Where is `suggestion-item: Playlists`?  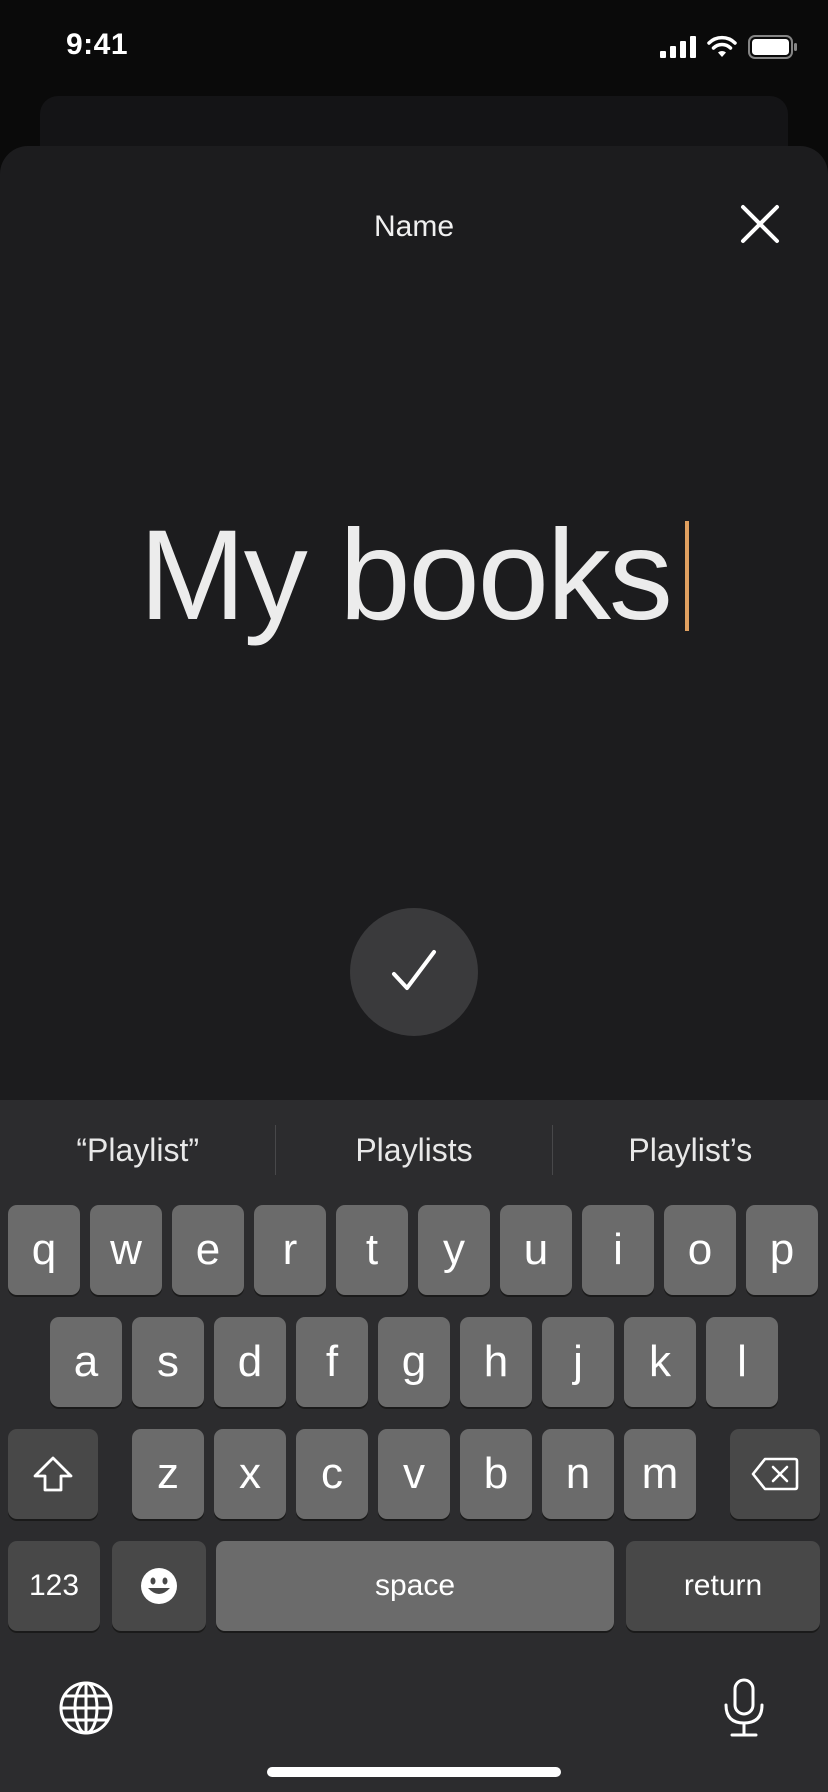 suggestion-item: Playlists is located at coordinates (413, 1150).